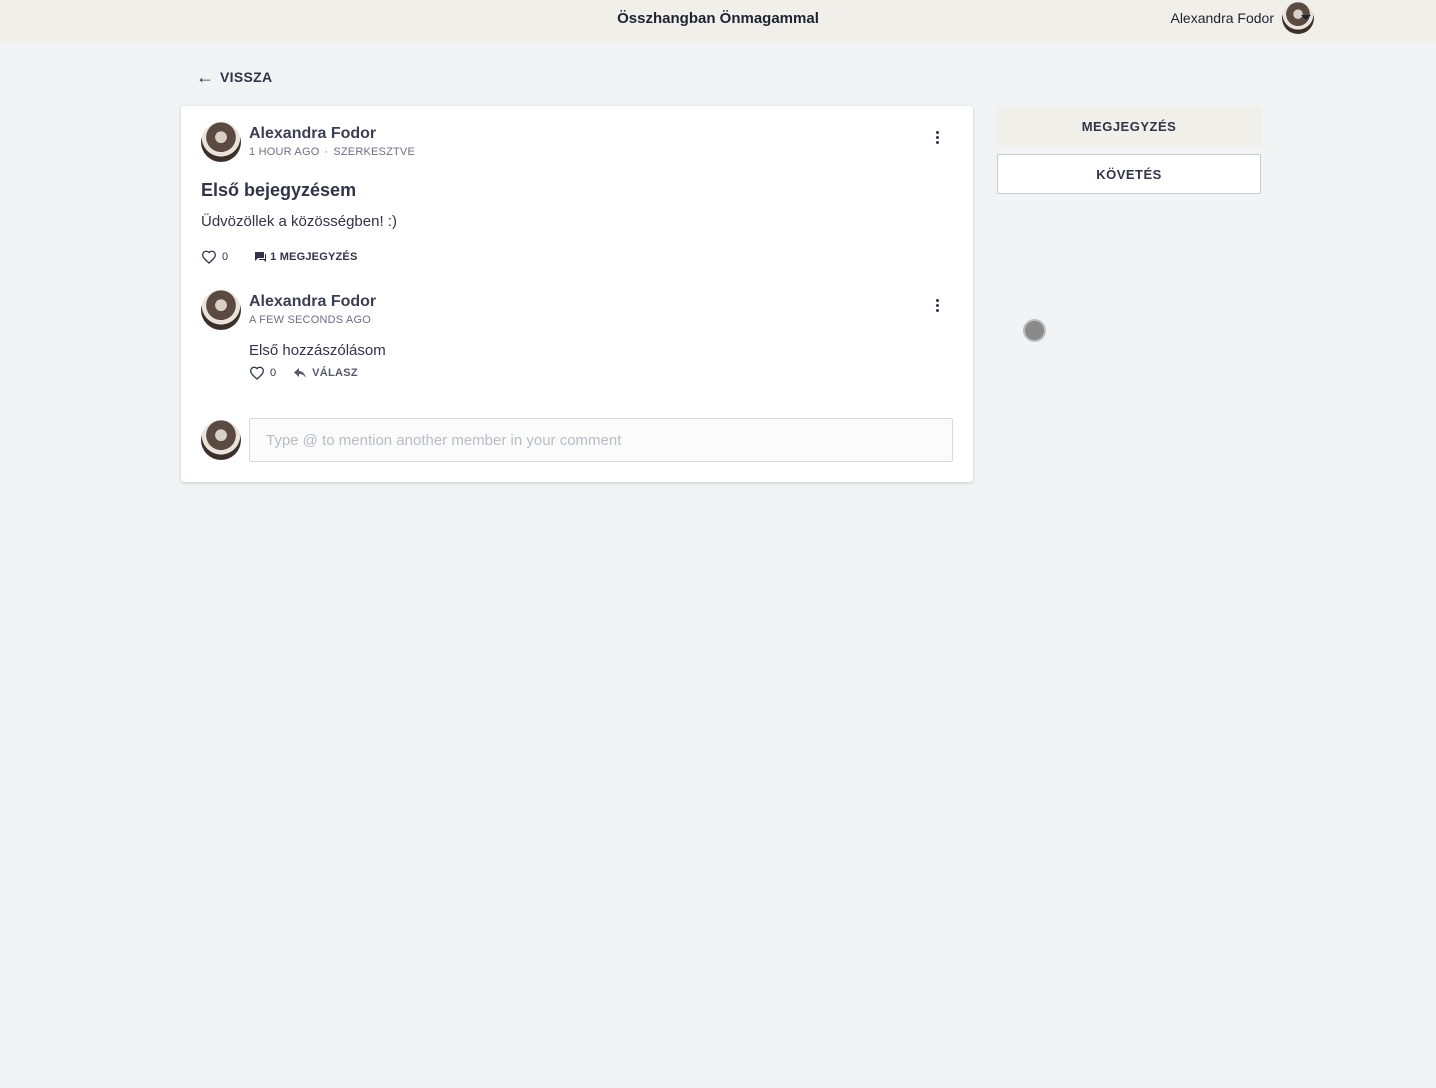  What do you see at coordinates (1306, 17) in the screenshot?
I see `chevron-down-icon` at bounding box center [1306, 17].